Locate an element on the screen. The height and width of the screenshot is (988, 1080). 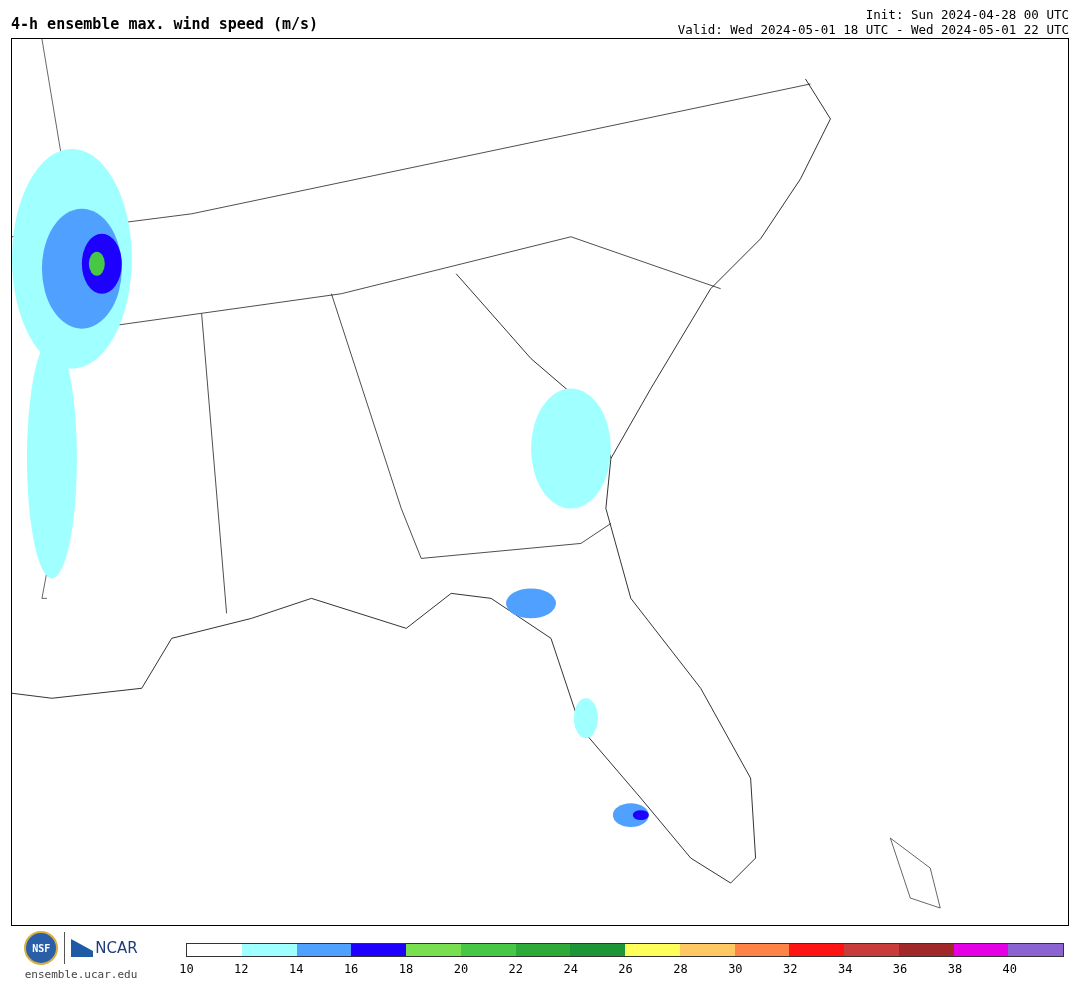
scale-label: 36 is located at coordinates (900, 969).